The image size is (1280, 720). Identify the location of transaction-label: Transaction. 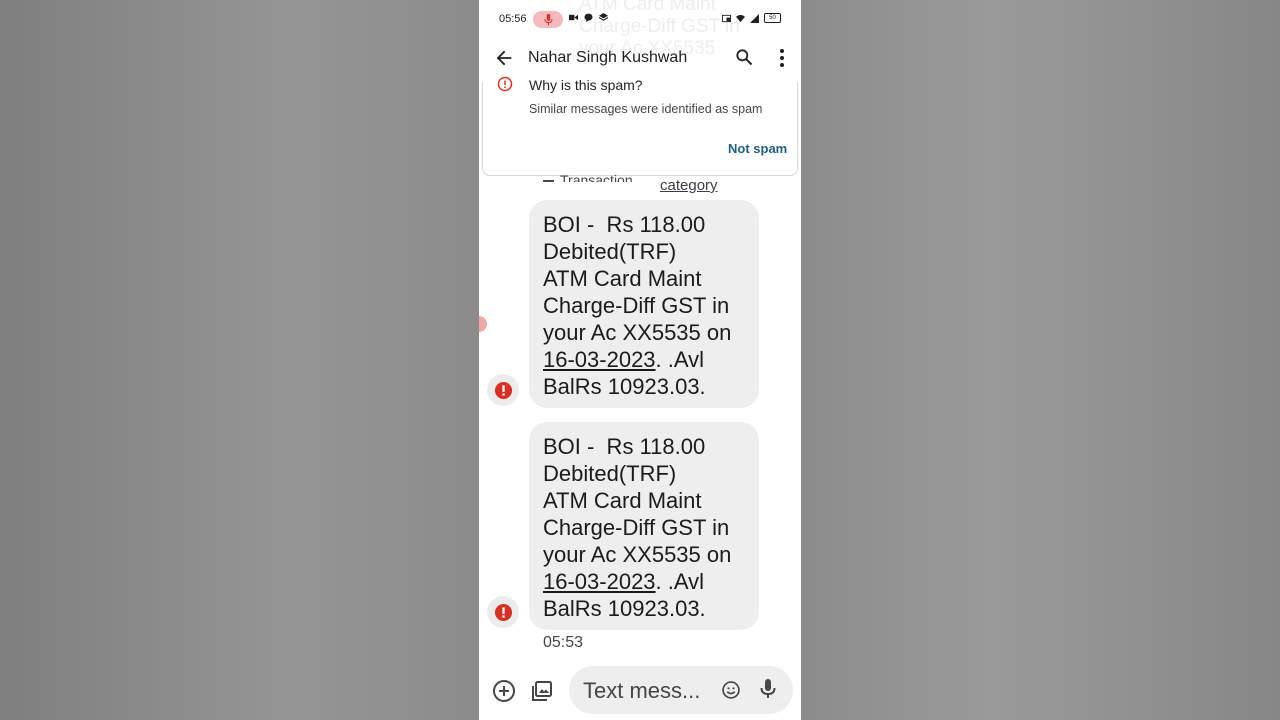
(598, 177).